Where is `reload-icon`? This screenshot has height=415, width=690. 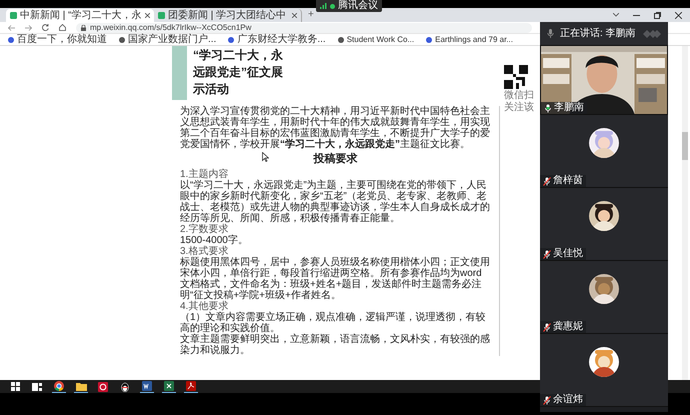
reload-icon is located at coordinates (45, 27).